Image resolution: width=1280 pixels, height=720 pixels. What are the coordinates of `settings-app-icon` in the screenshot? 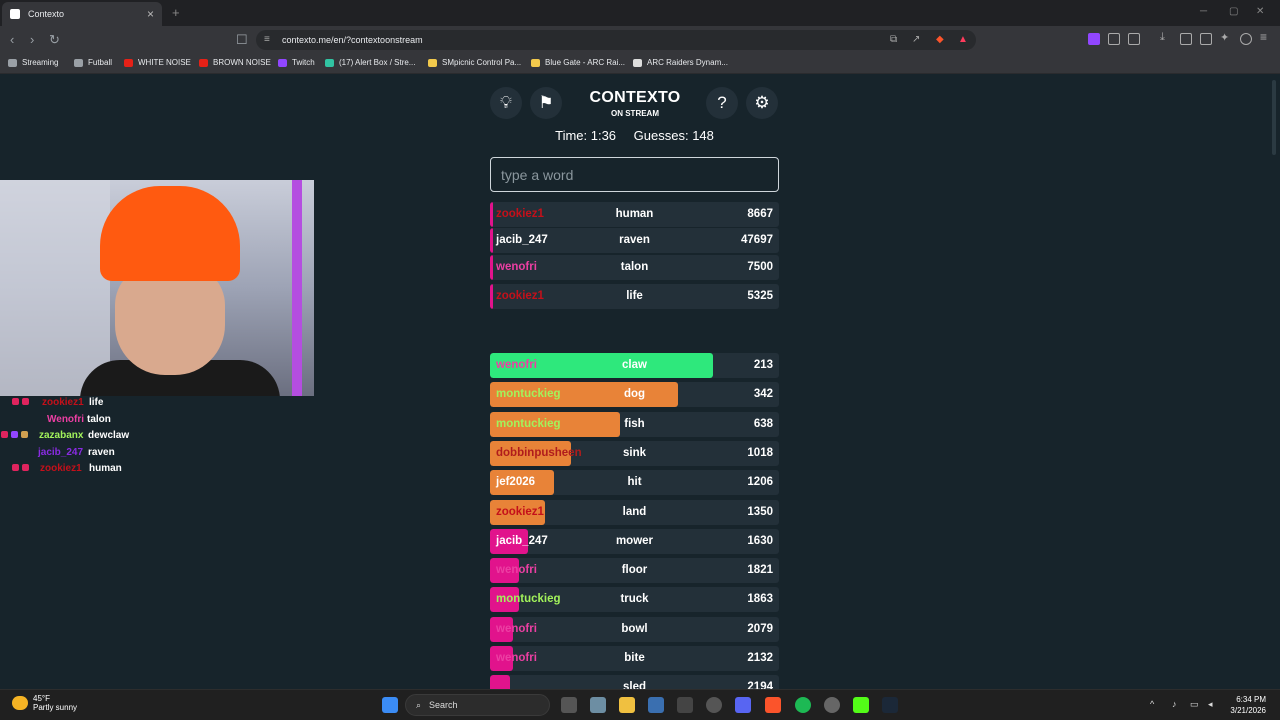 It's located at (598, 705).